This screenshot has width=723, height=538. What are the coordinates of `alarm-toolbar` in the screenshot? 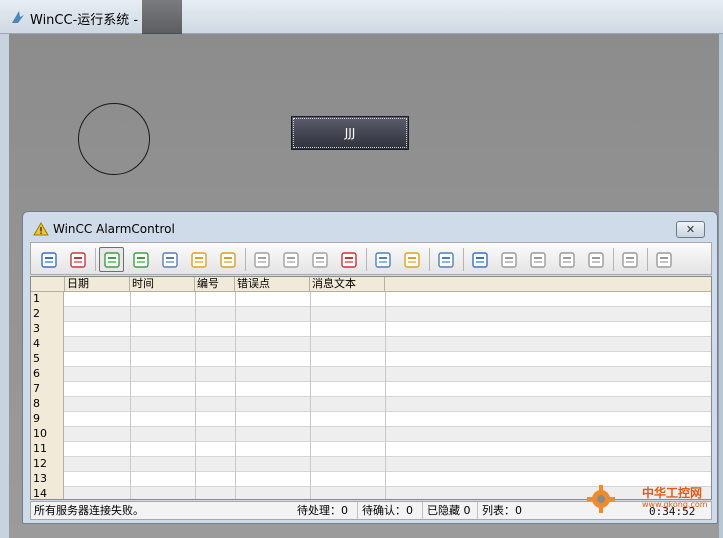 It's located at (371, 258).